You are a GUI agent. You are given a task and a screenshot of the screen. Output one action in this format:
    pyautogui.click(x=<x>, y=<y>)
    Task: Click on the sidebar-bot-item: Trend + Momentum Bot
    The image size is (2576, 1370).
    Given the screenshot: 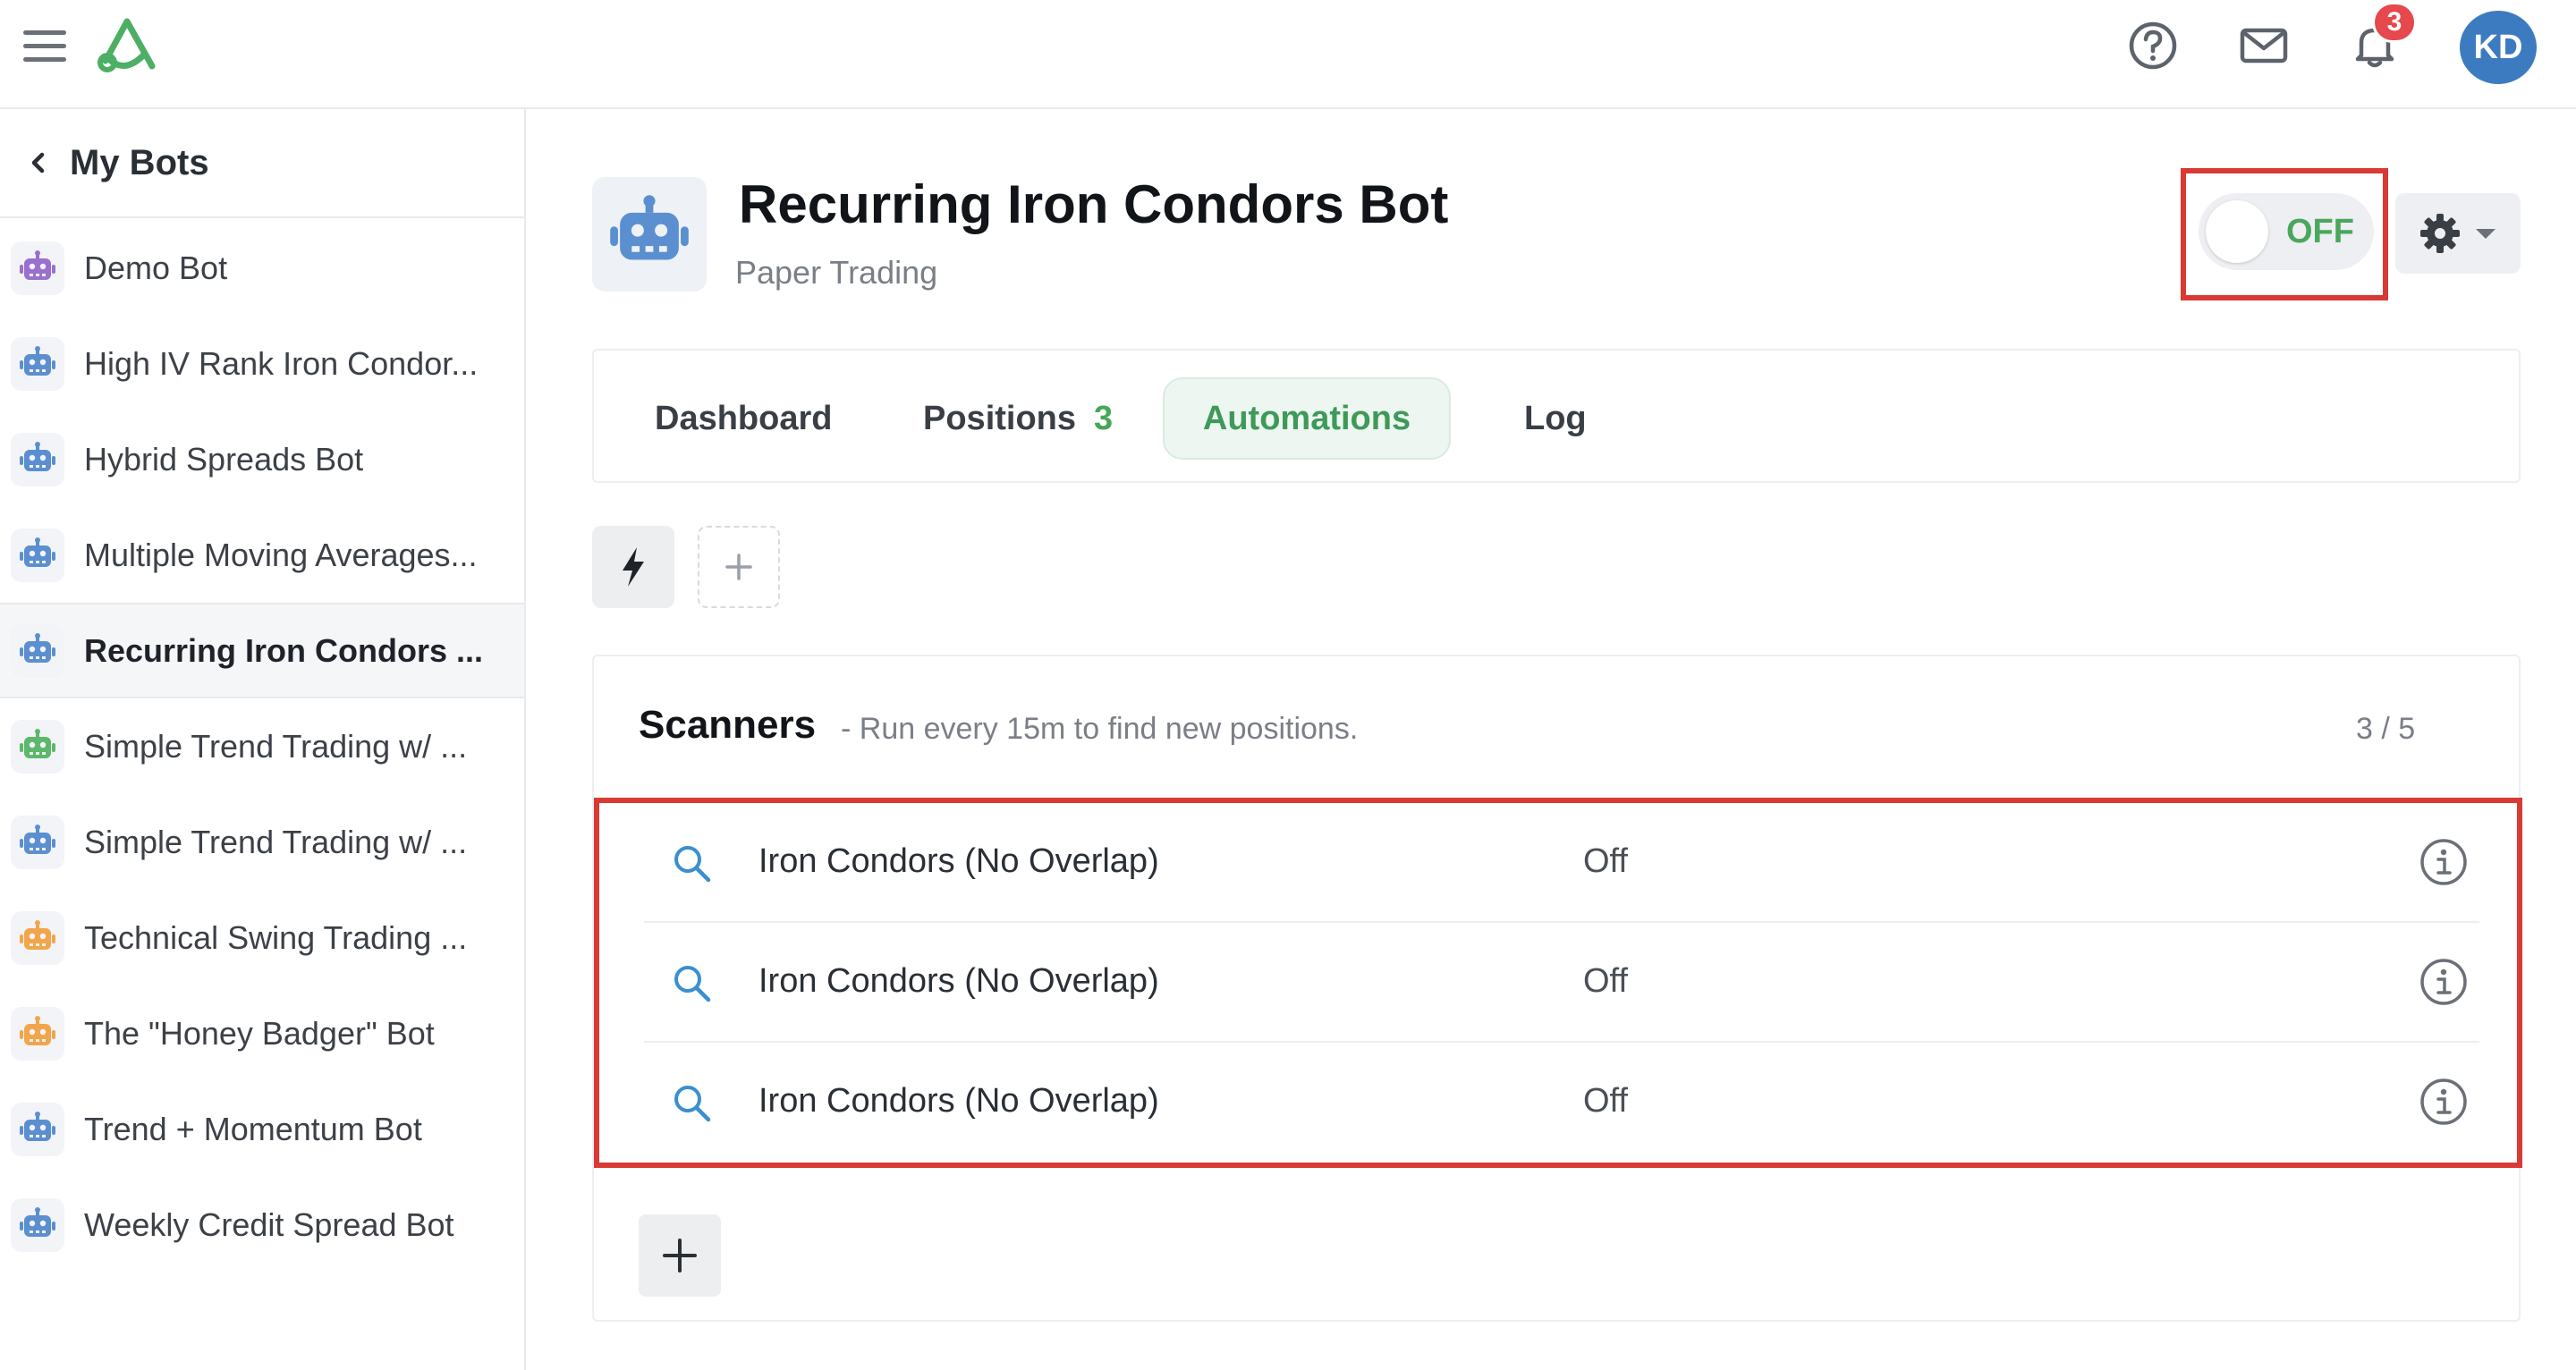 What is the action you would take?
    pyautogui.click(x=262, y=1129)
    